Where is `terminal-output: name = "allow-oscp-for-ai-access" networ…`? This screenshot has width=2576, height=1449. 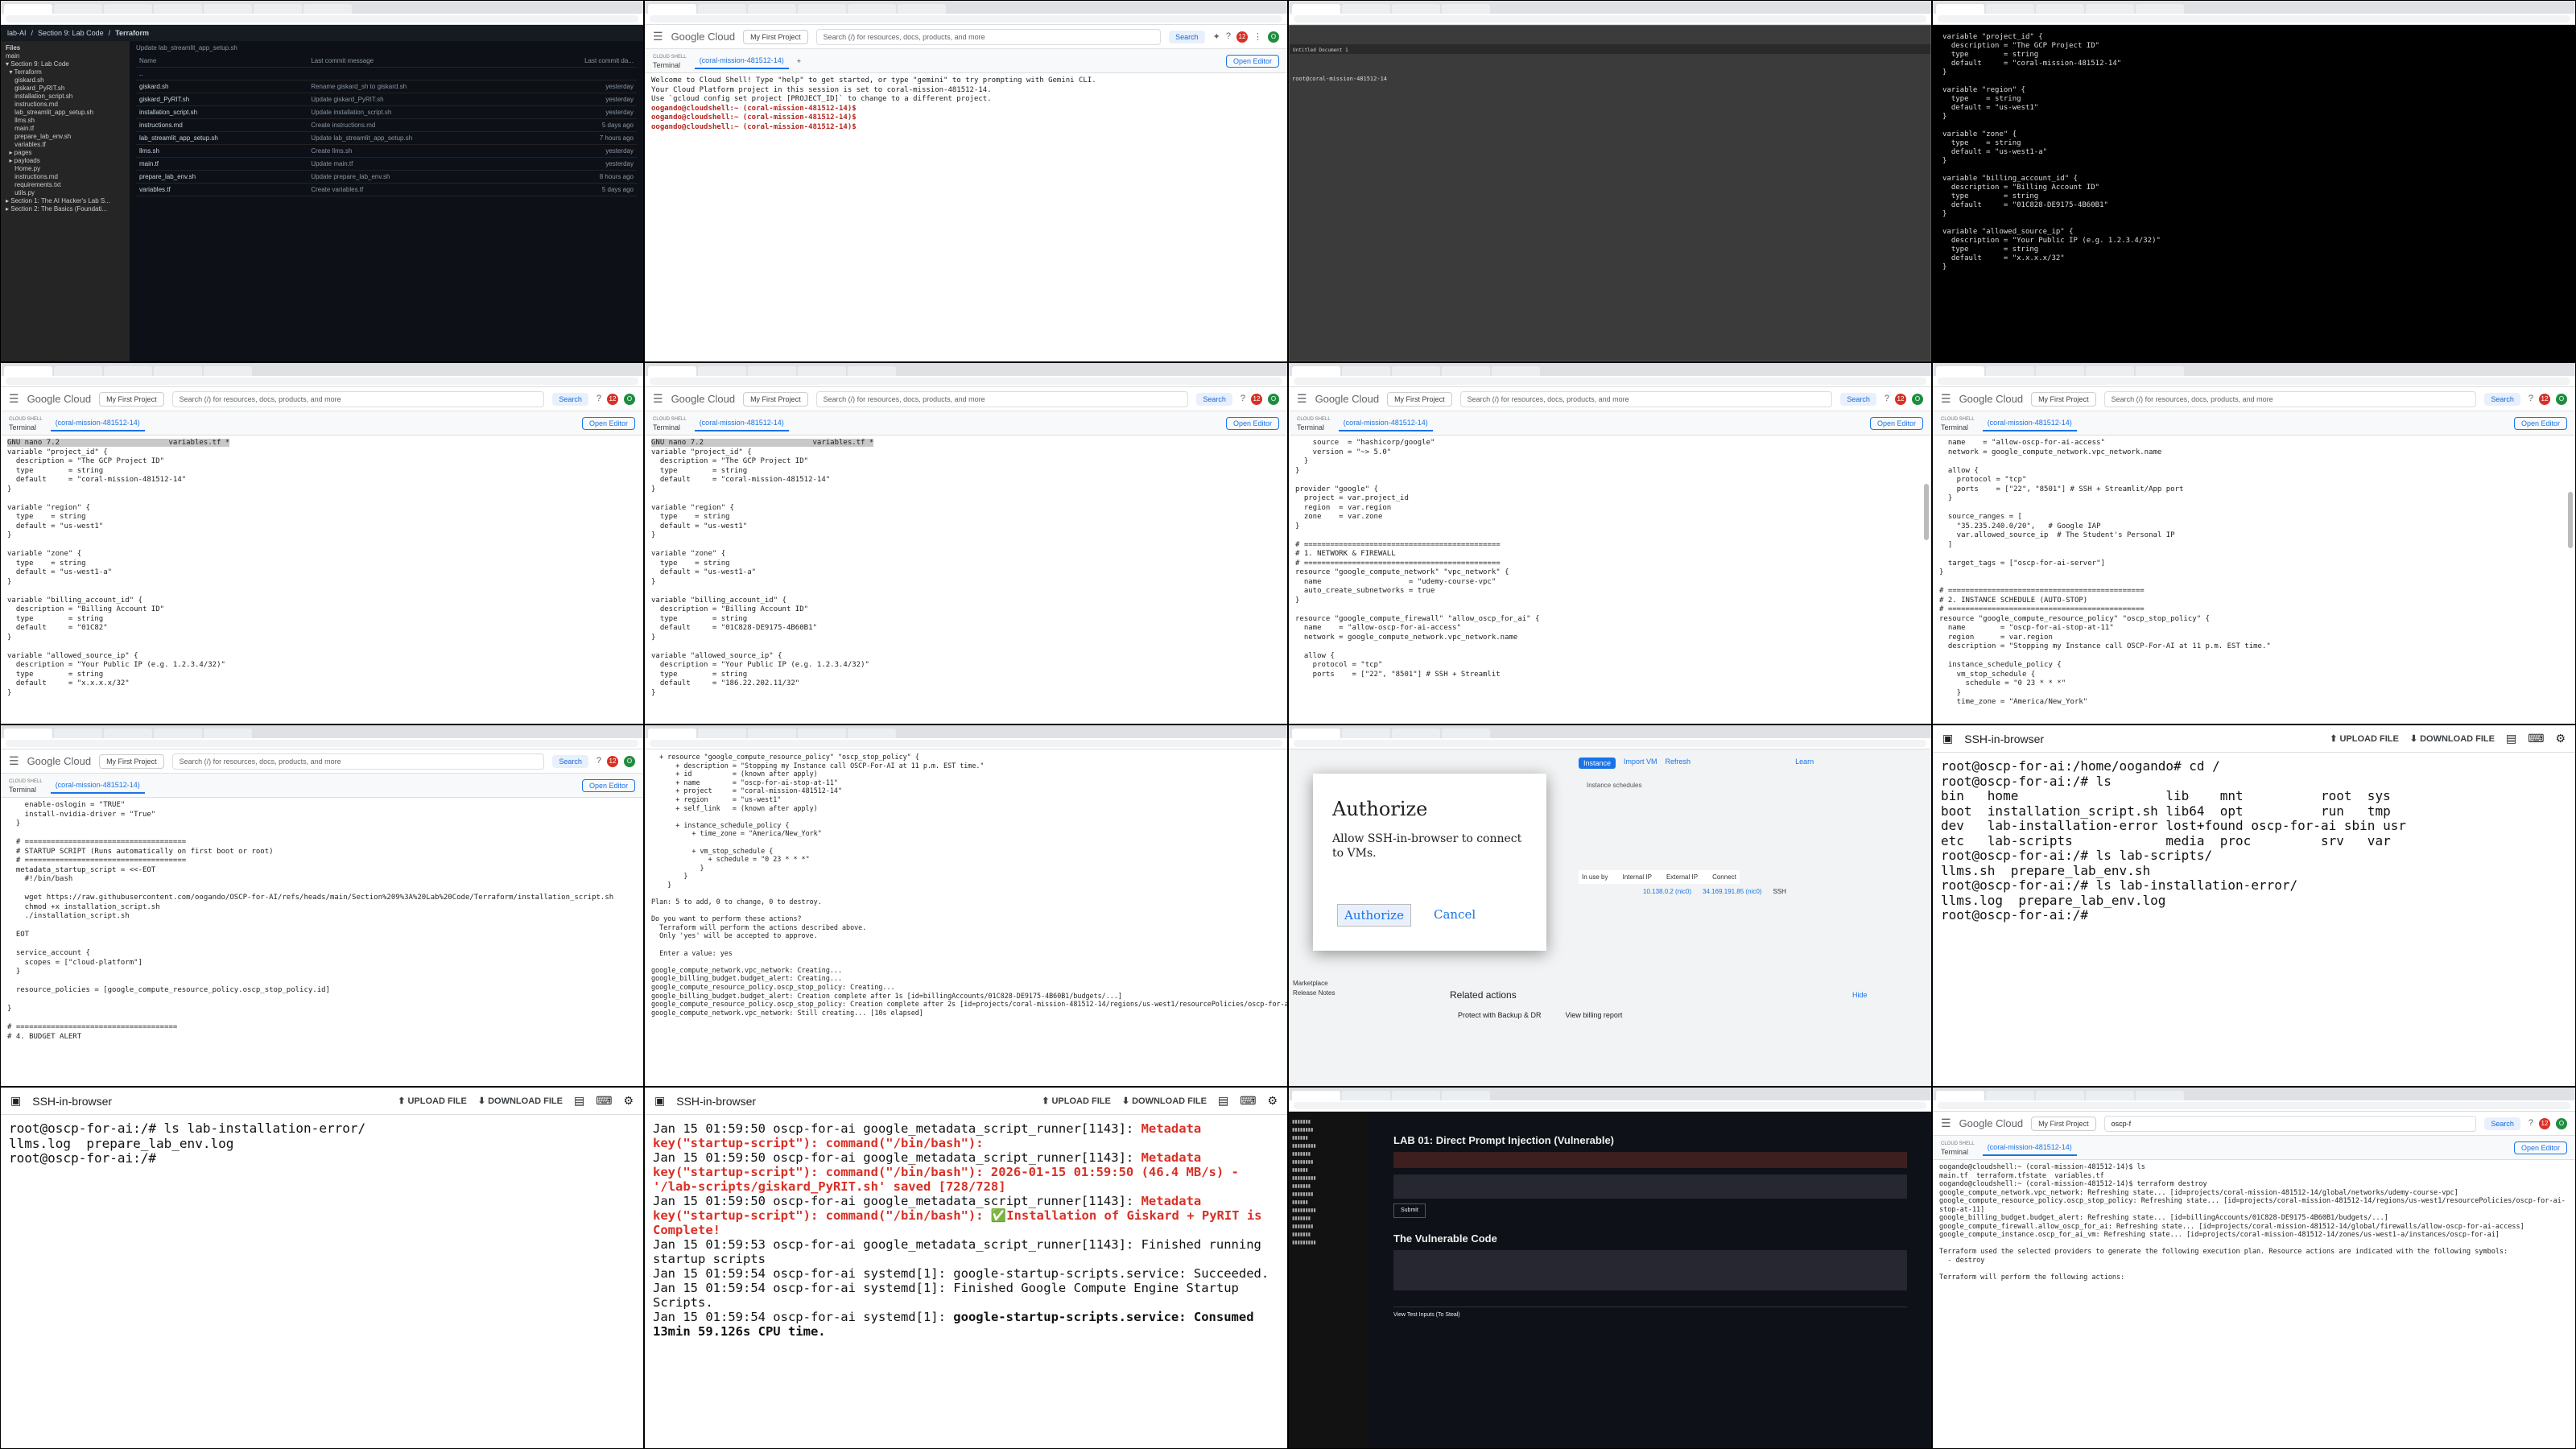
terminal-output: name = "allow-oscp-for-ai-access" networ… is located at coordinates (2254, 580).